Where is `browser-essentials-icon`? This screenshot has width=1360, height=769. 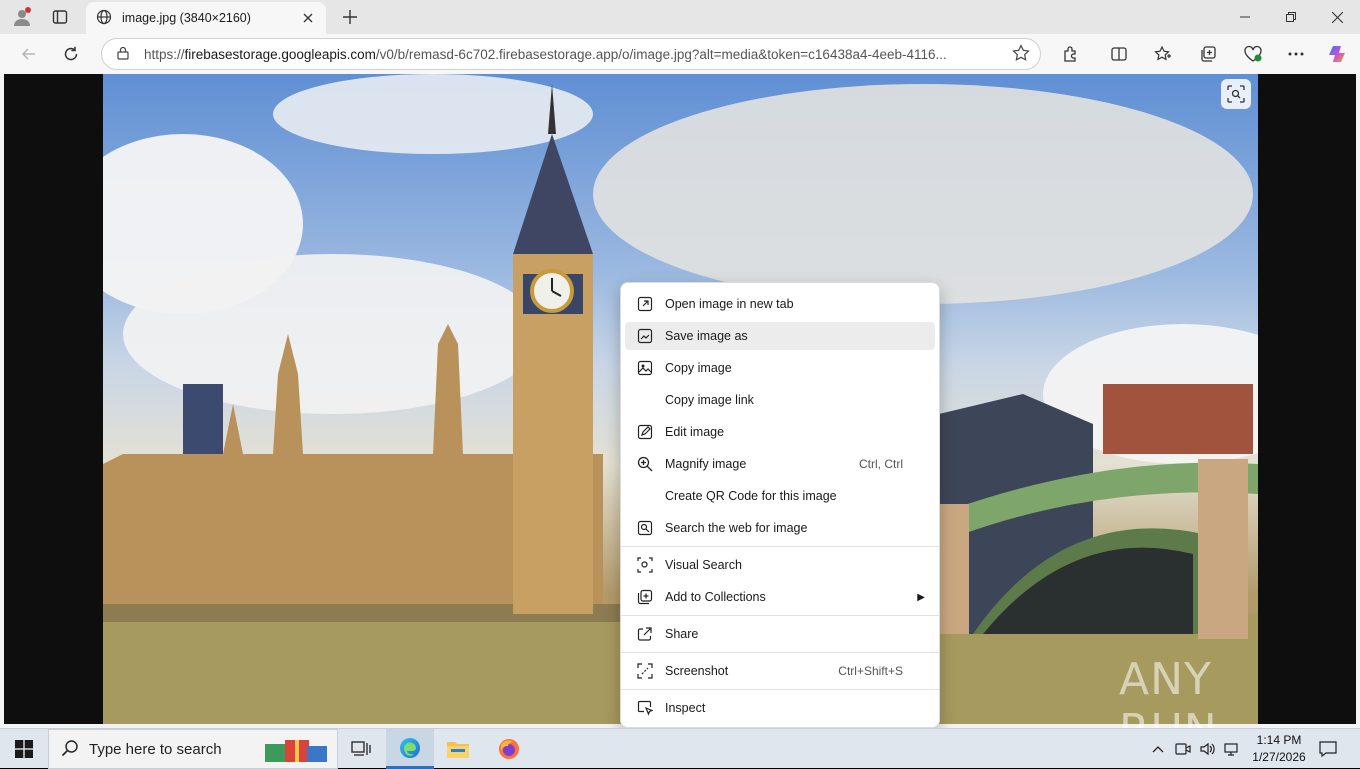 browser-essentials-icon is located at coordinates (1253, 54).